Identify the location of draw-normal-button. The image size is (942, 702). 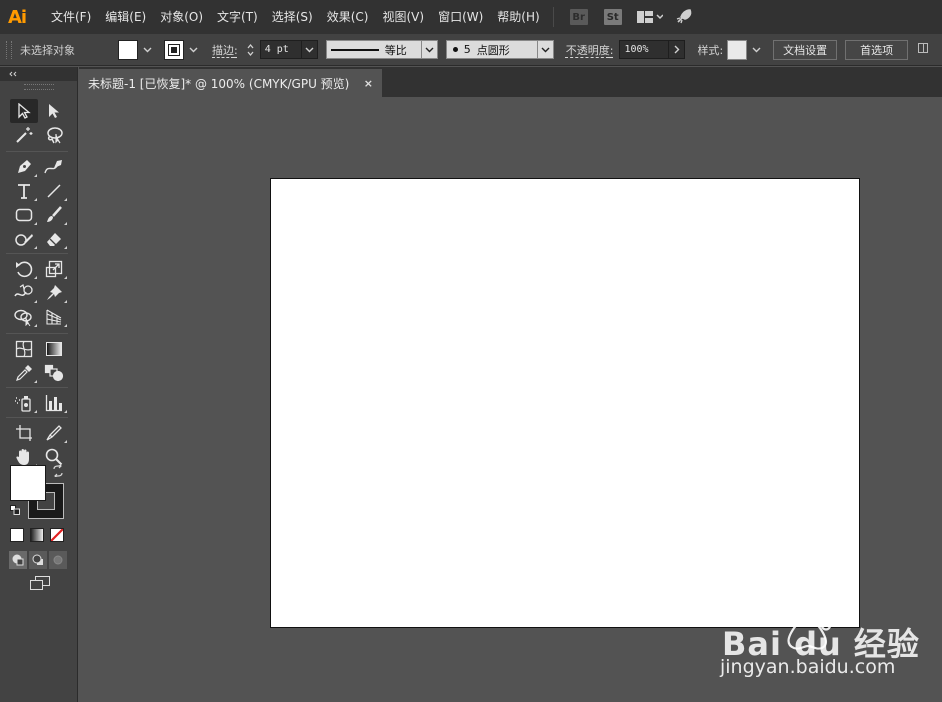
(18, 560).